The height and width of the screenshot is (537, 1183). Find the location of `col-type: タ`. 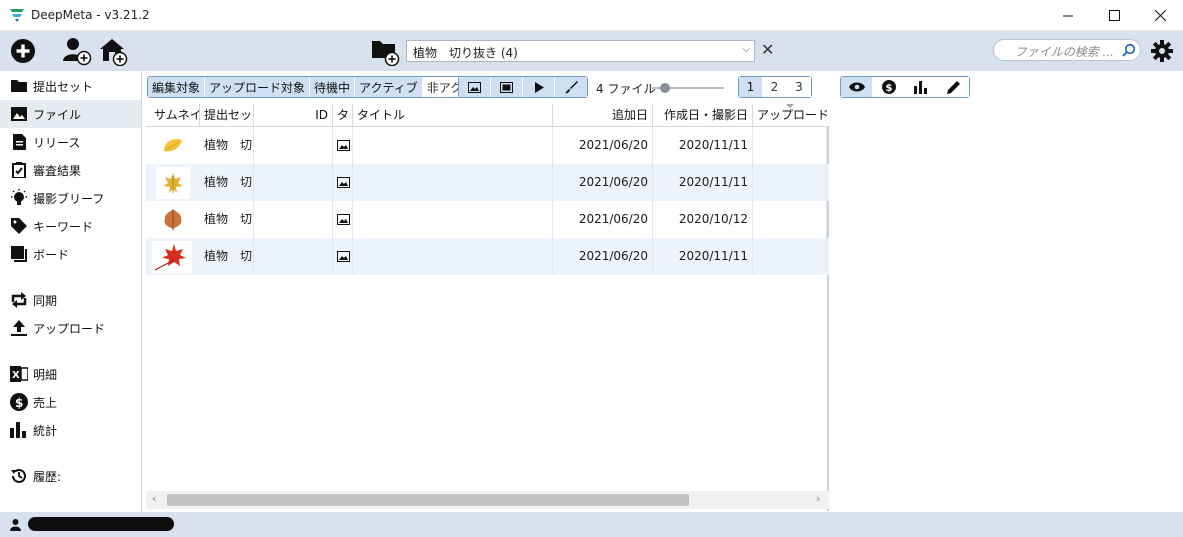

col-type: タ is located at coordinates (343, 115).